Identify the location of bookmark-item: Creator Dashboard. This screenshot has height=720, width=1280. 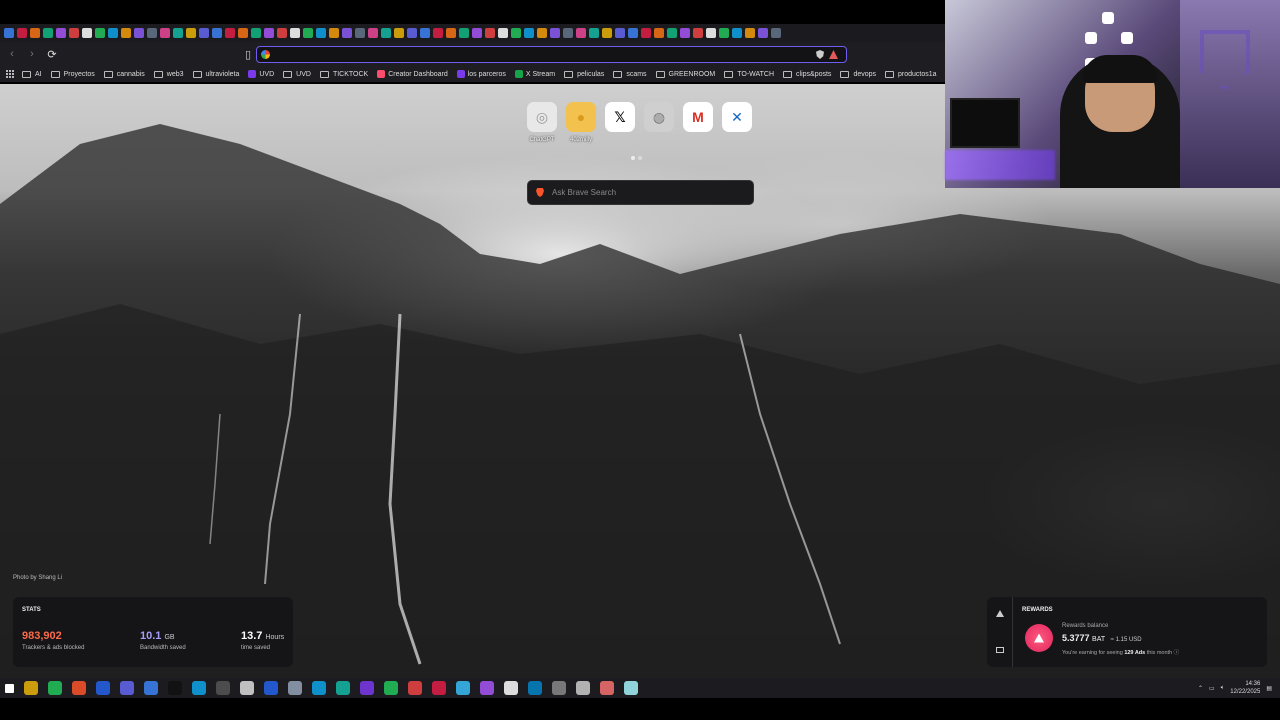
(412, 74).